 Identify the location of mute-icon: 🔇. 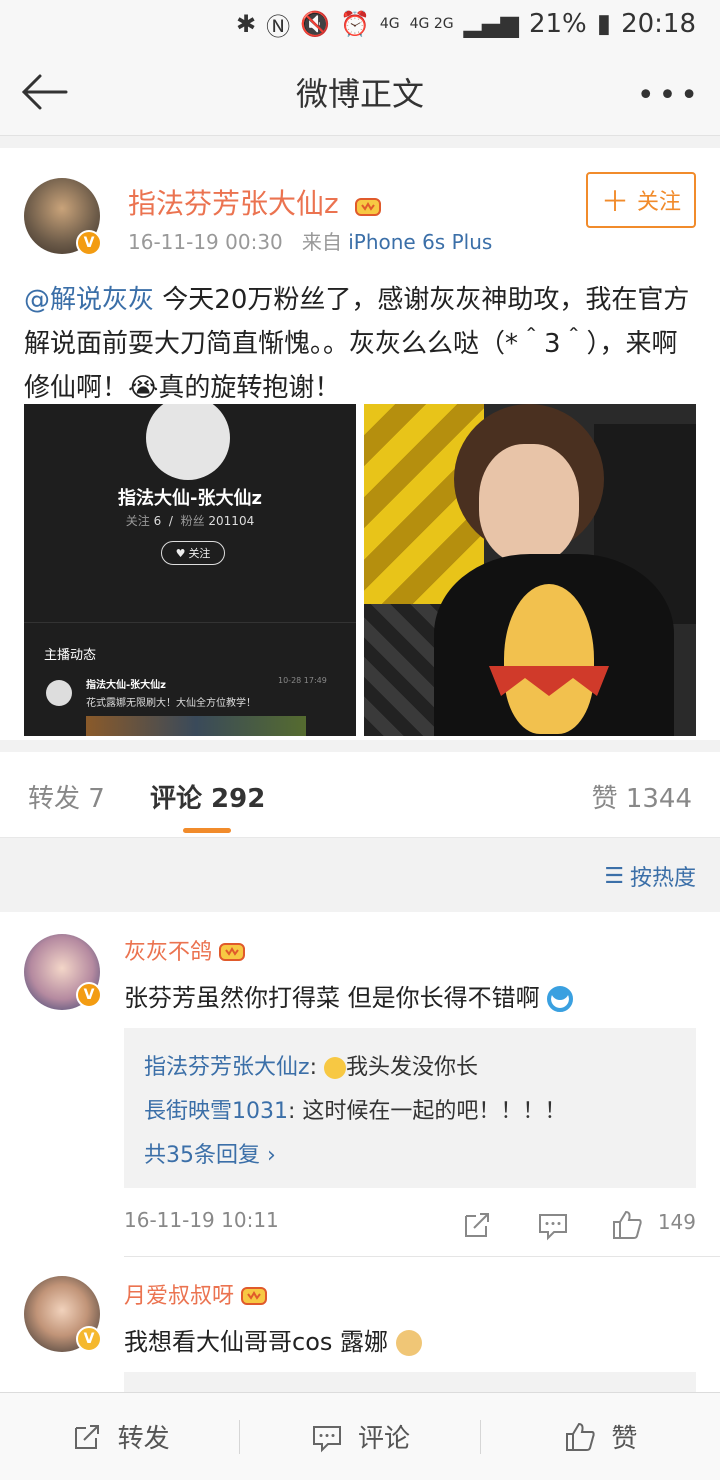
(315, 24).